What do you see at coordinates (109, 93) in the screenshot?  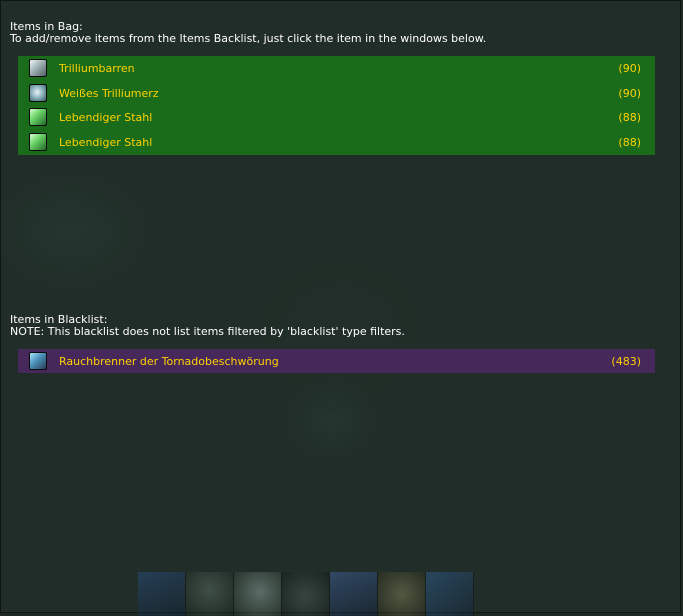 I see `item-name: Weißes Trilliumerz` at bounding box center [109, 93].